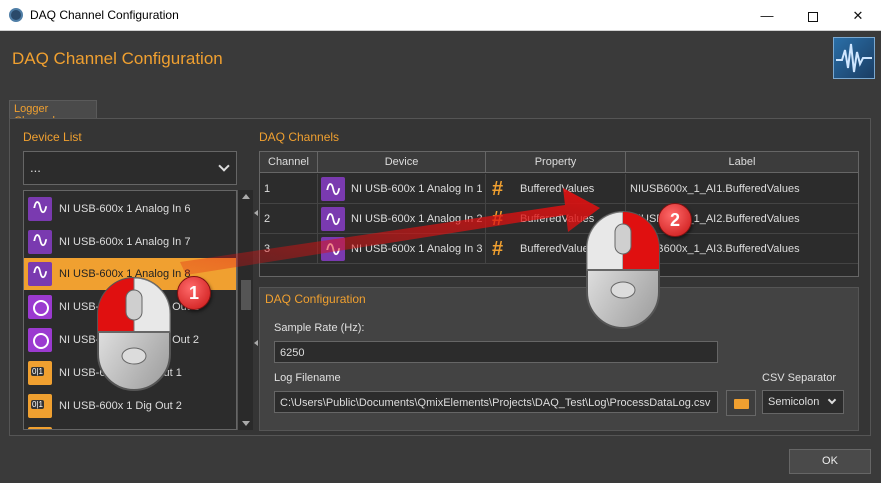 The height and width of the screenshot is (483, 881). What do you see at coordinates (53, 113) in the screenshot?
I see `tab-logger-channels: Logger Channels` at bounding box center [53, 113].